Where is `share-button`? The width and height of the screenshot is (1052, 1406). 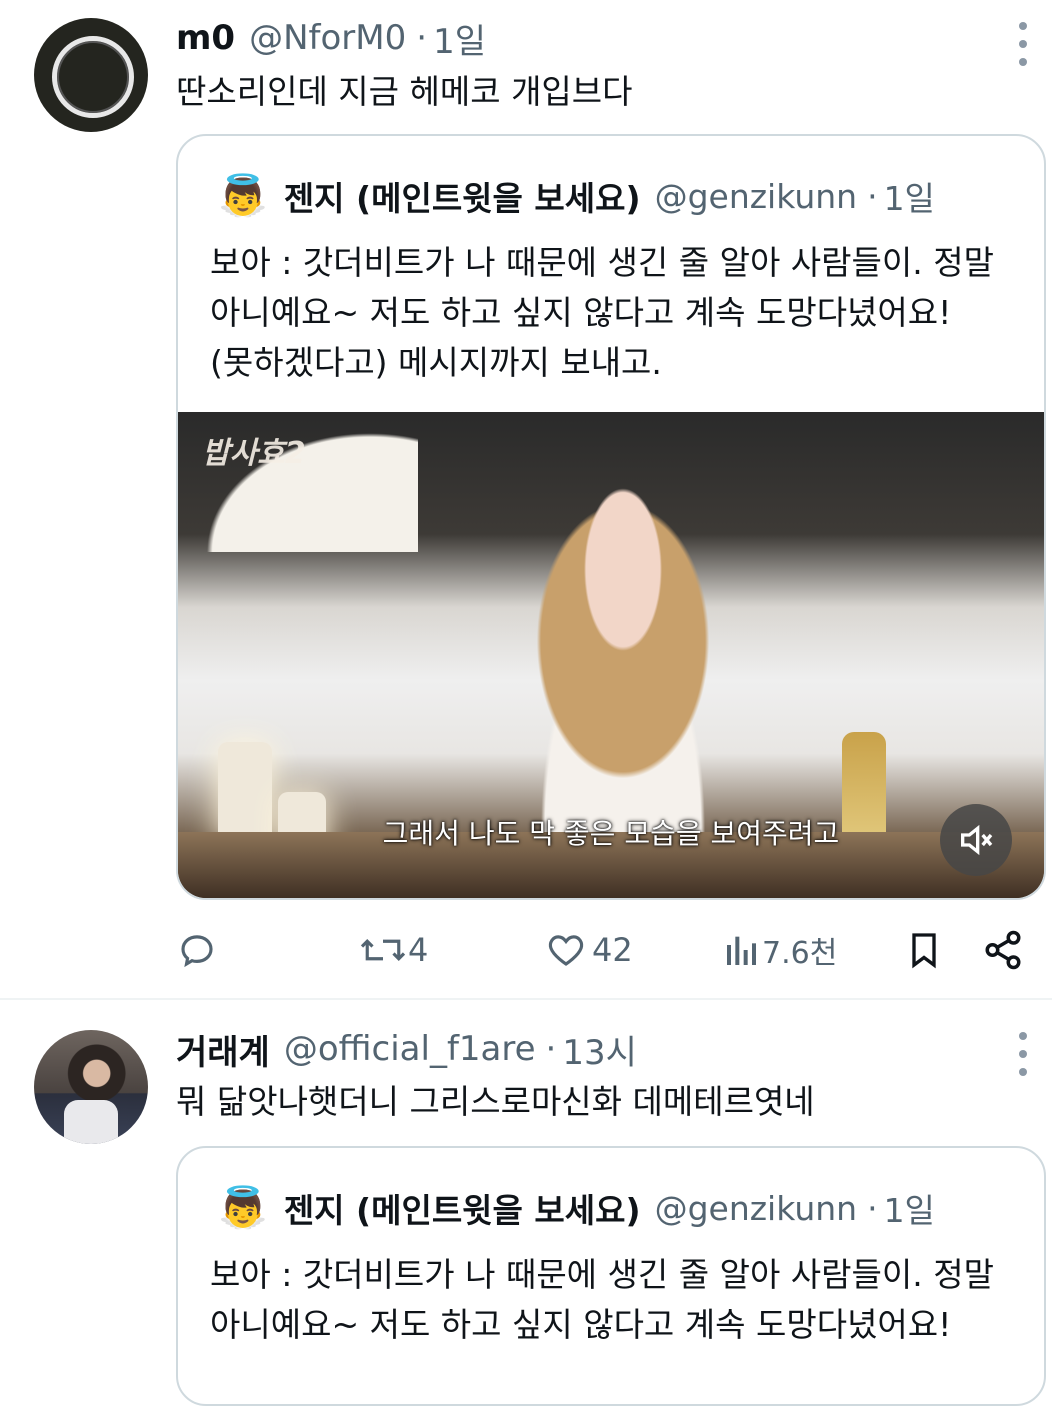 share-button is located at coordinates (1003, 950).